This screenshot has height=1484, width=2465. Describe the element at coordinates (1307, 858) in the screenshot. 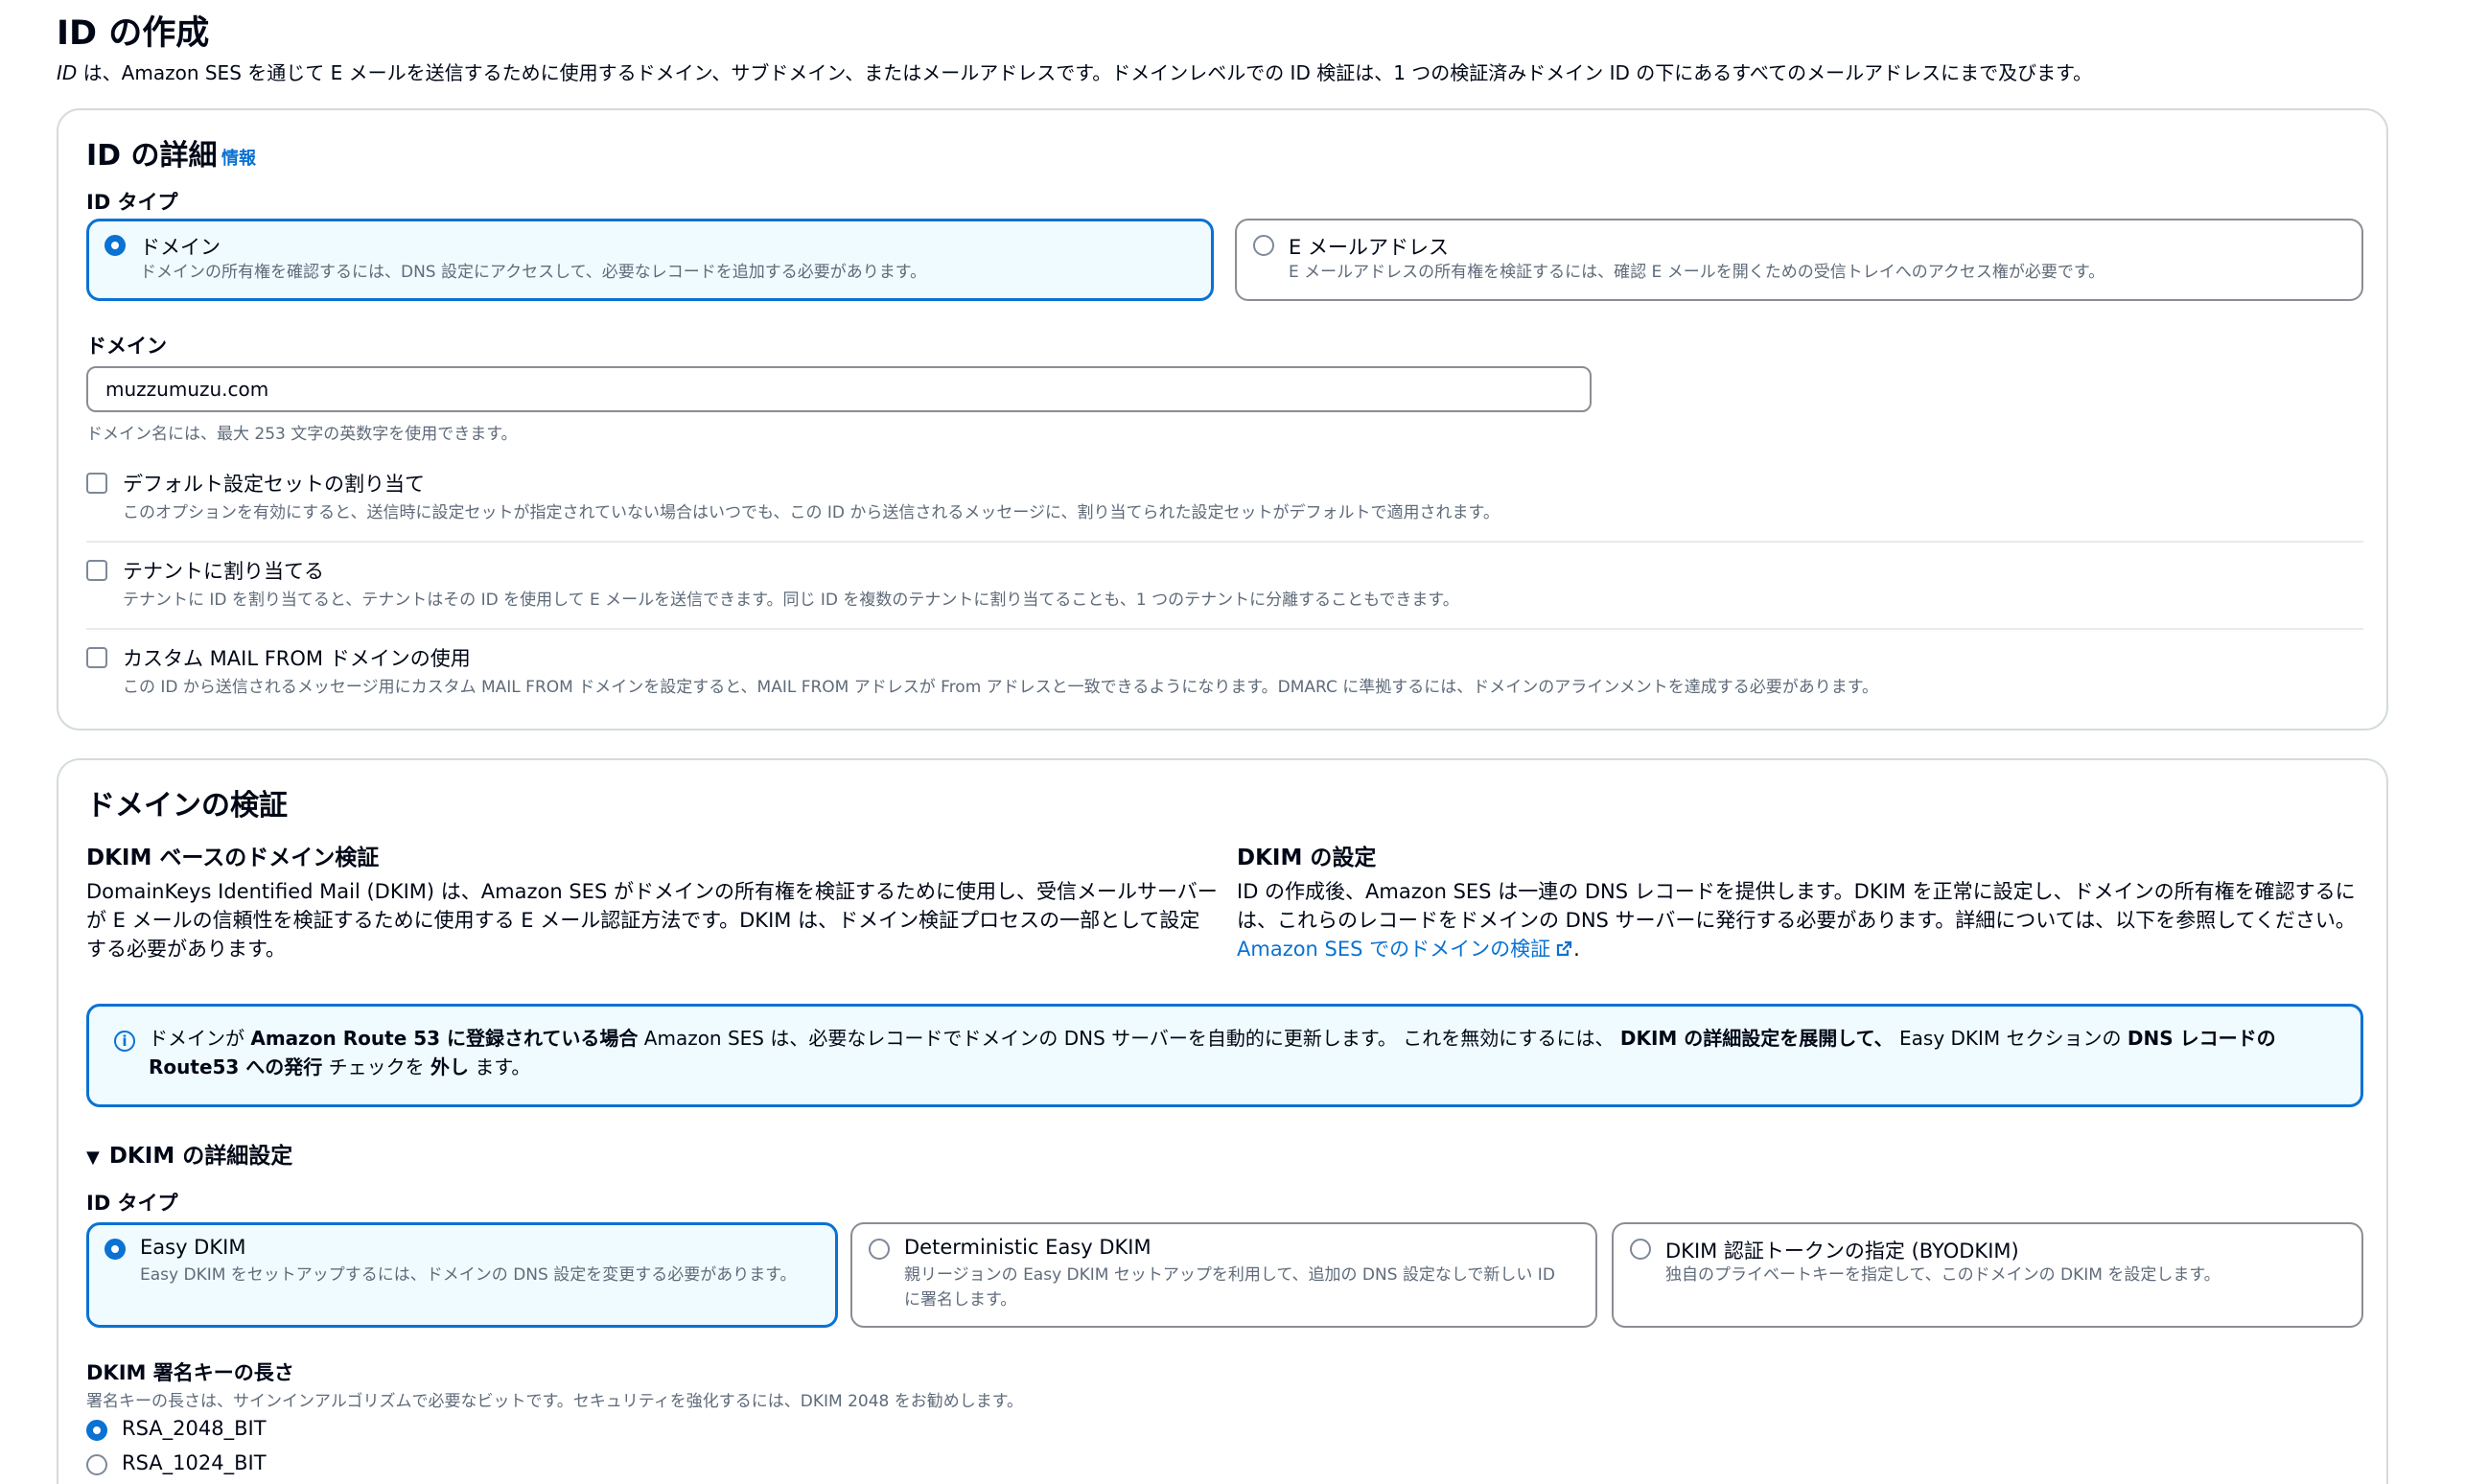

I see `dkim-settings-title: DKIM の設定` at that location.